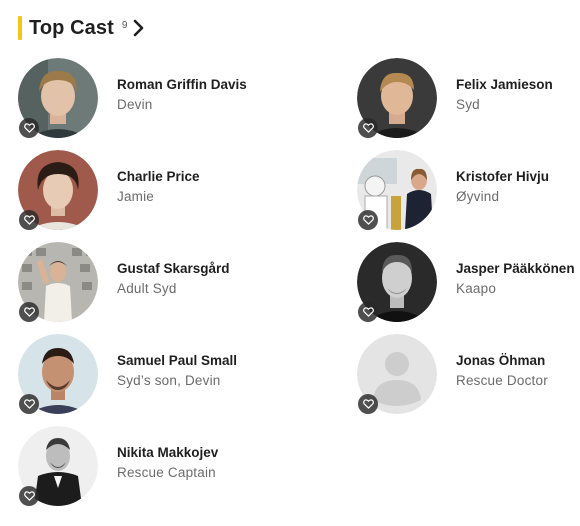 This screenshot has width=580, height=526. Describe the element at coordinates (167, 452) in the screenshot. I see `cast-name: Nikita Makkojev` at that location.